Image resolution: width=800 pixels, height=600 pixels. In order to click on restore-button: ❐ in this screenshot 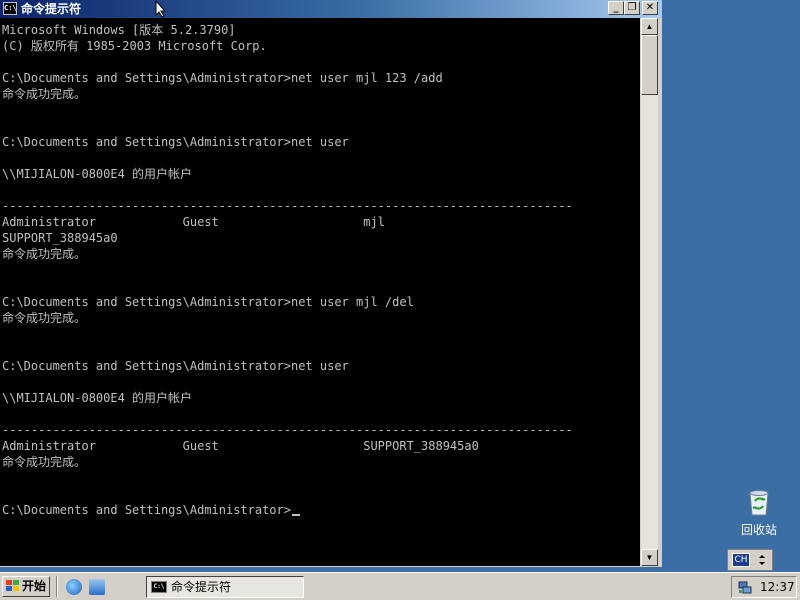, I will do `click(632, 8)`.